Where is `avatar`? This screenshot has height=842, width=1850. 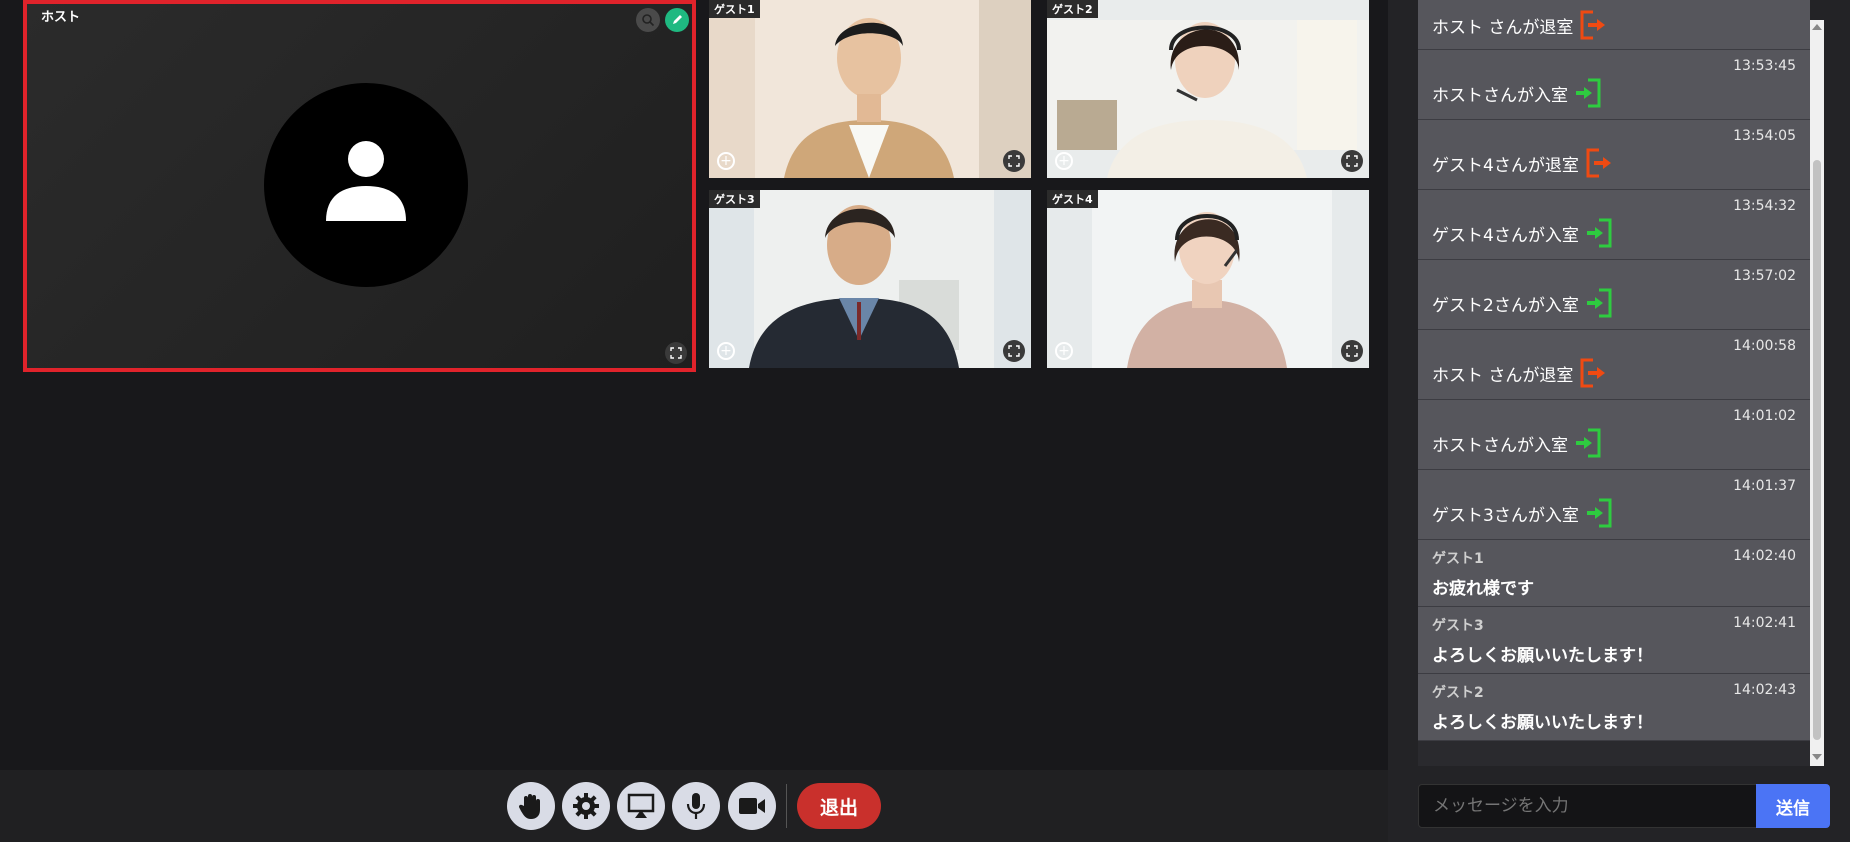 avatar is located at coordinates (366, 185).